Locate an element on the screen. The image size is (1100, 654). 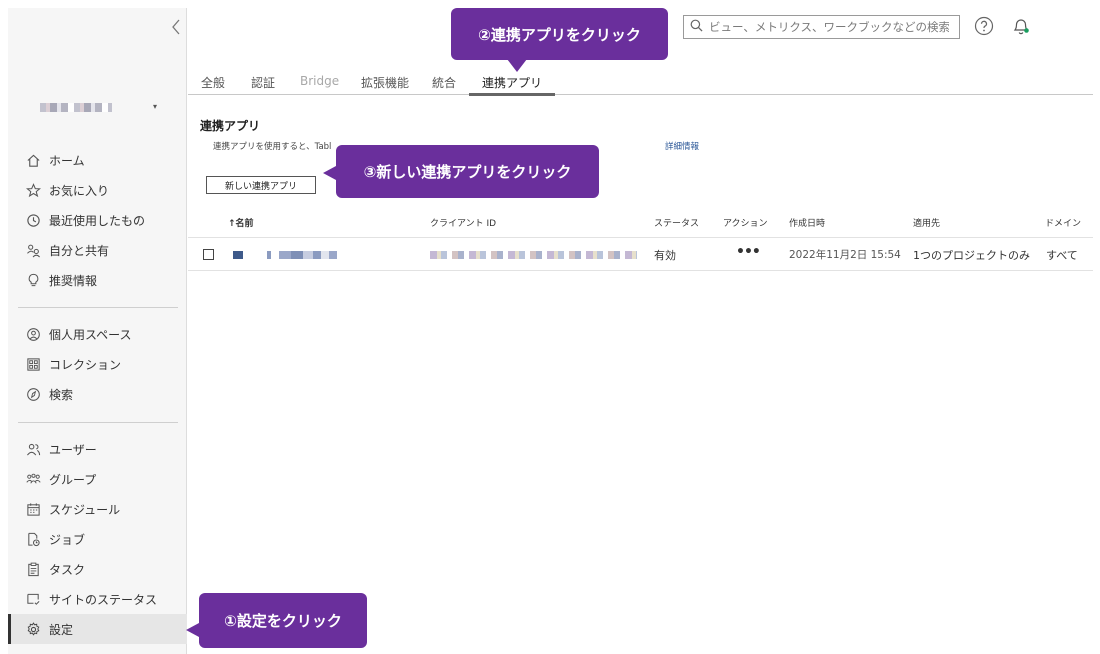
lightbulb-icon is located at coordinates (33, 280).